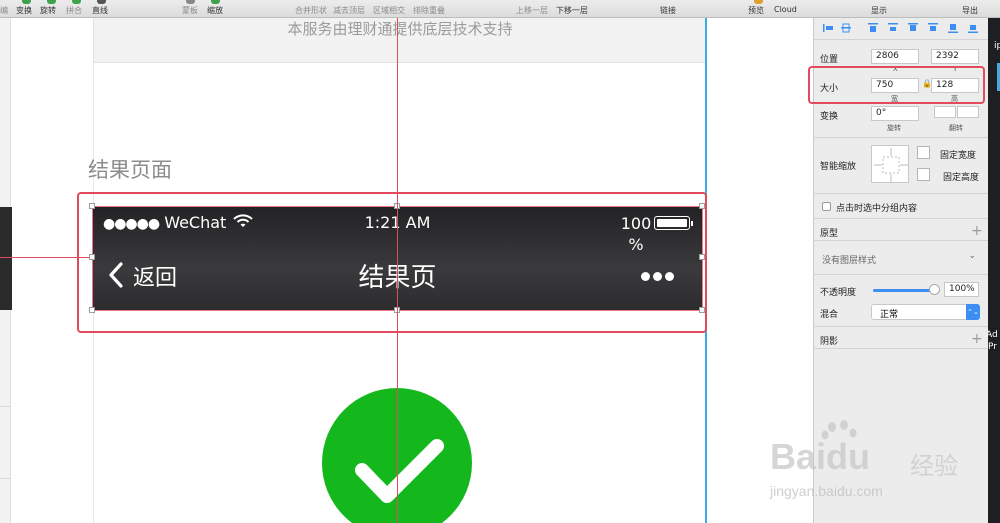 This screenshot has width=1000, height=523. I want to click on background-window-text: Ad, so click(992, 335).